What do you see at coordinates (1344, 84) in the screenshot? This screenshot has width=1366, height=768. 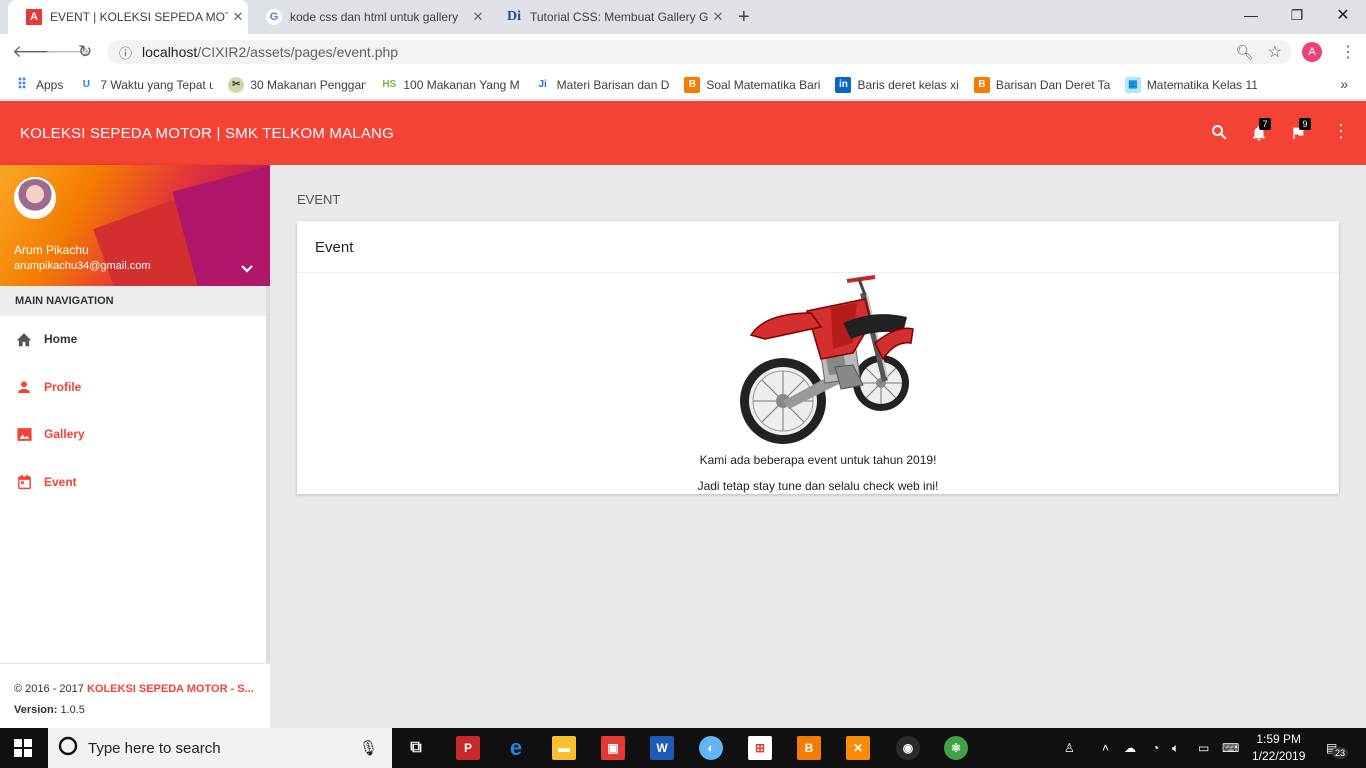 I see `bookmarks-overflow-button: »` at bounding box center [1344, 84].